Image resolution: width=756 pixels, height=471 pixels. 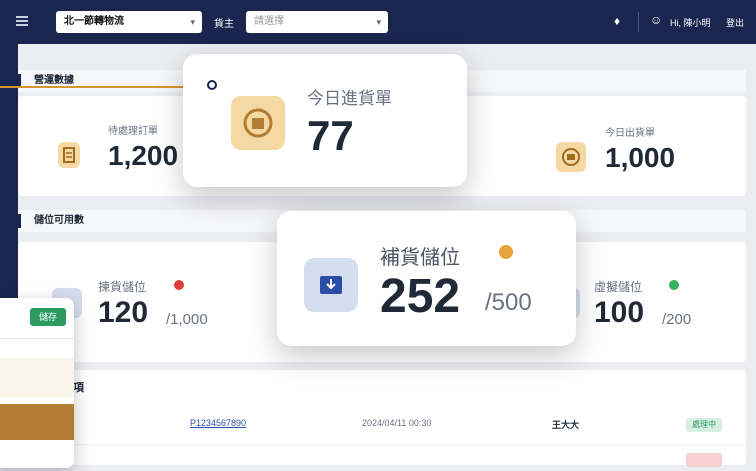 I want to click on warehouse-select: 北一節轉物流 ▾, so click(x=129, y=22).